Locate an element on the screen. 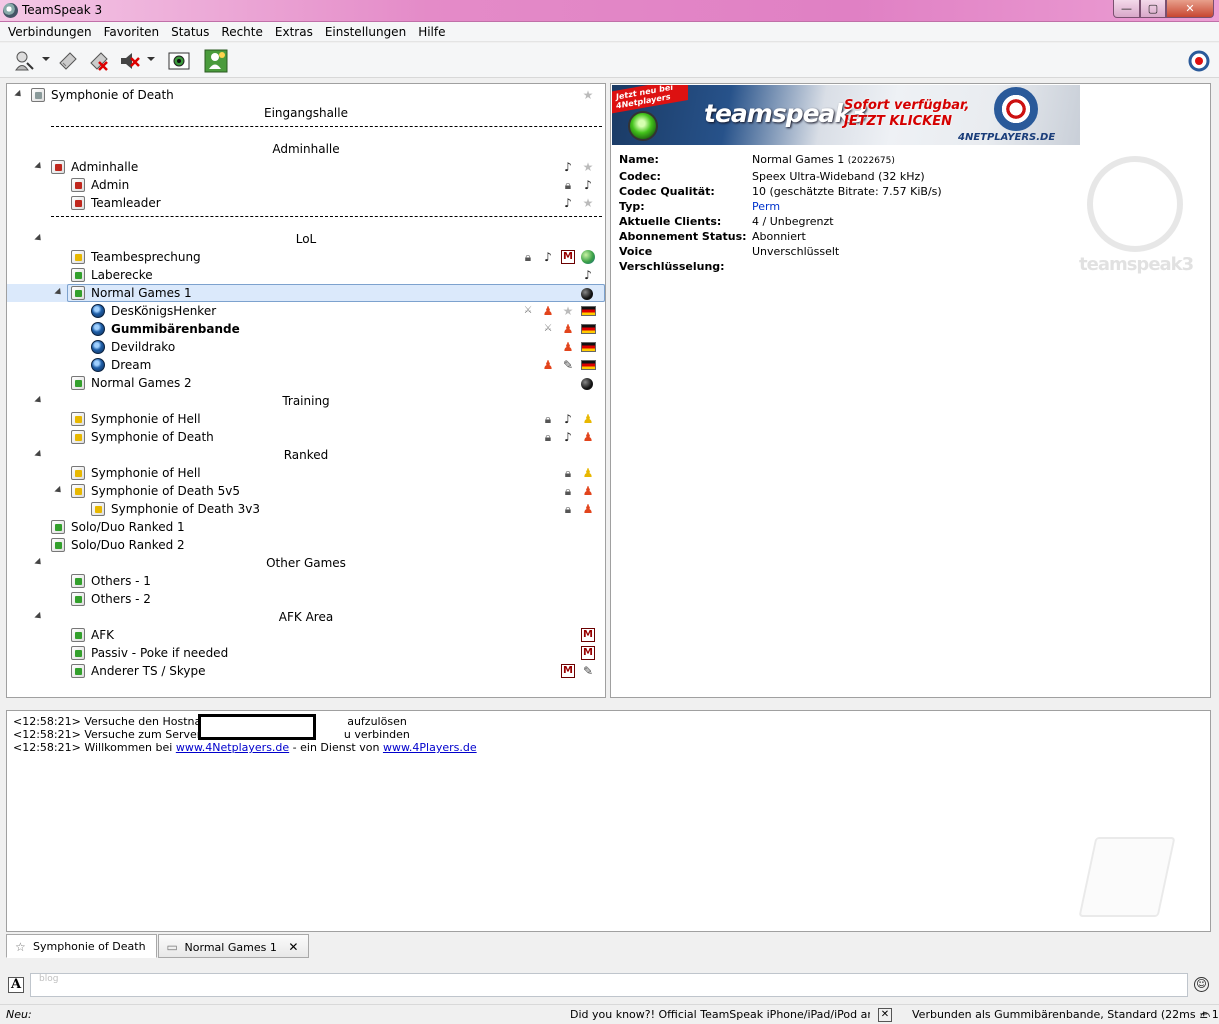 The height and width of the screenshot is (1024, 1219). minimize-button: — is located at coordinates (1126, 9).